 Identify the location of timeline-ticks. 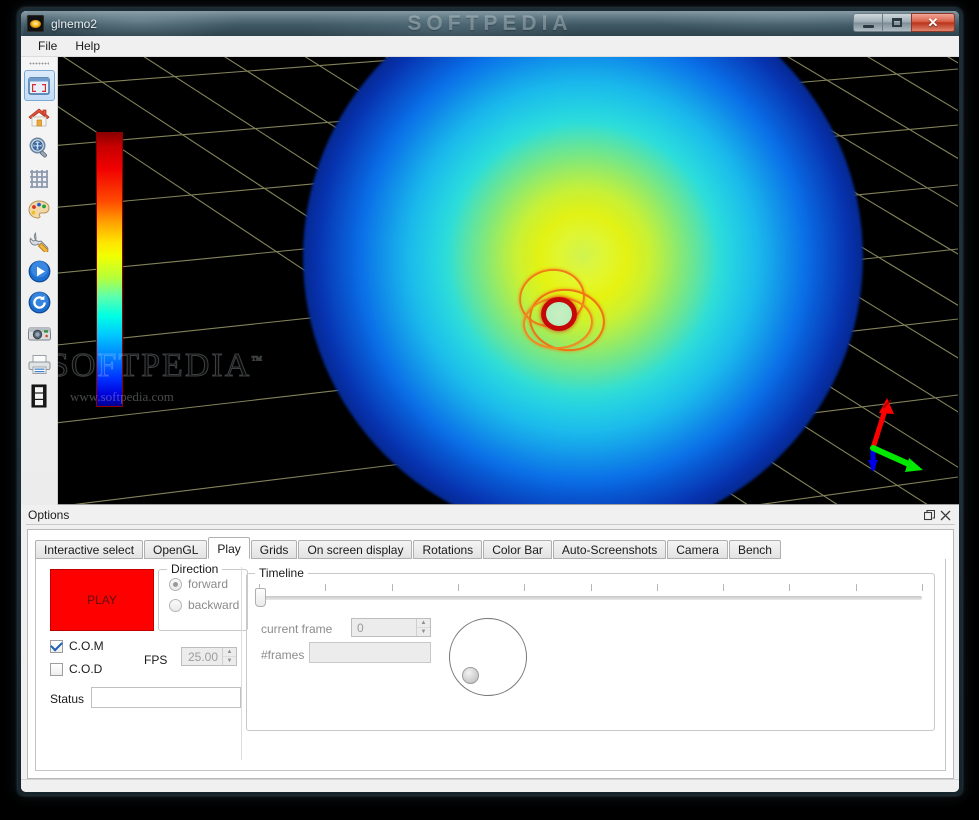
(591, 588).